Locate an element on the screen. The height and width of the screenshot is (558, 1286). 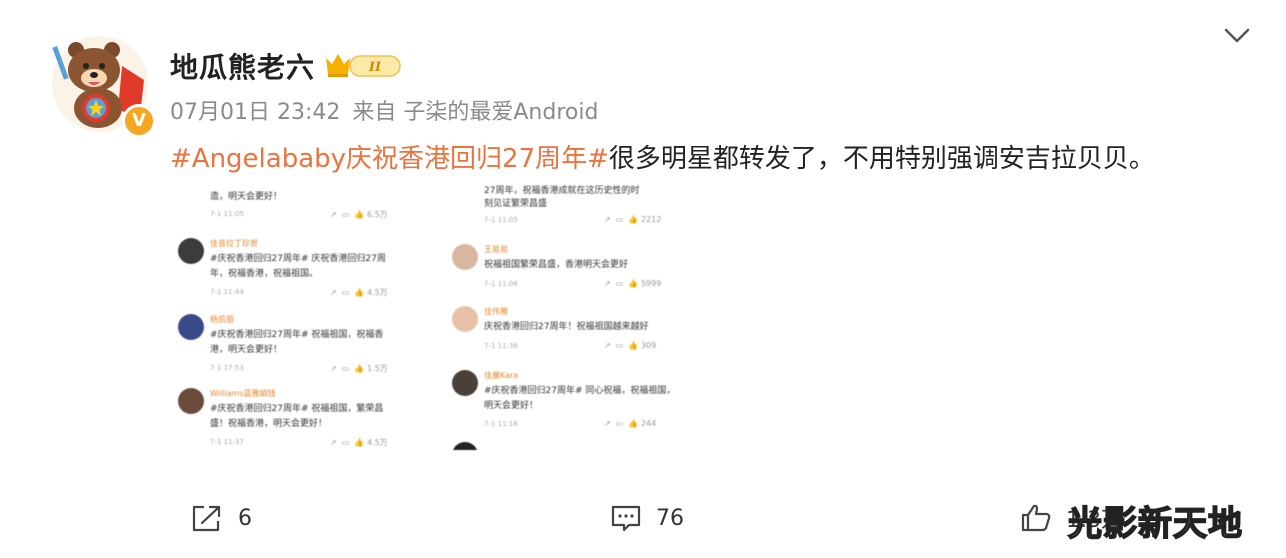
post-body: 很多明星都转发了，不用特别强调安吉拉贝贝。 is located at coordinates (881, 159).